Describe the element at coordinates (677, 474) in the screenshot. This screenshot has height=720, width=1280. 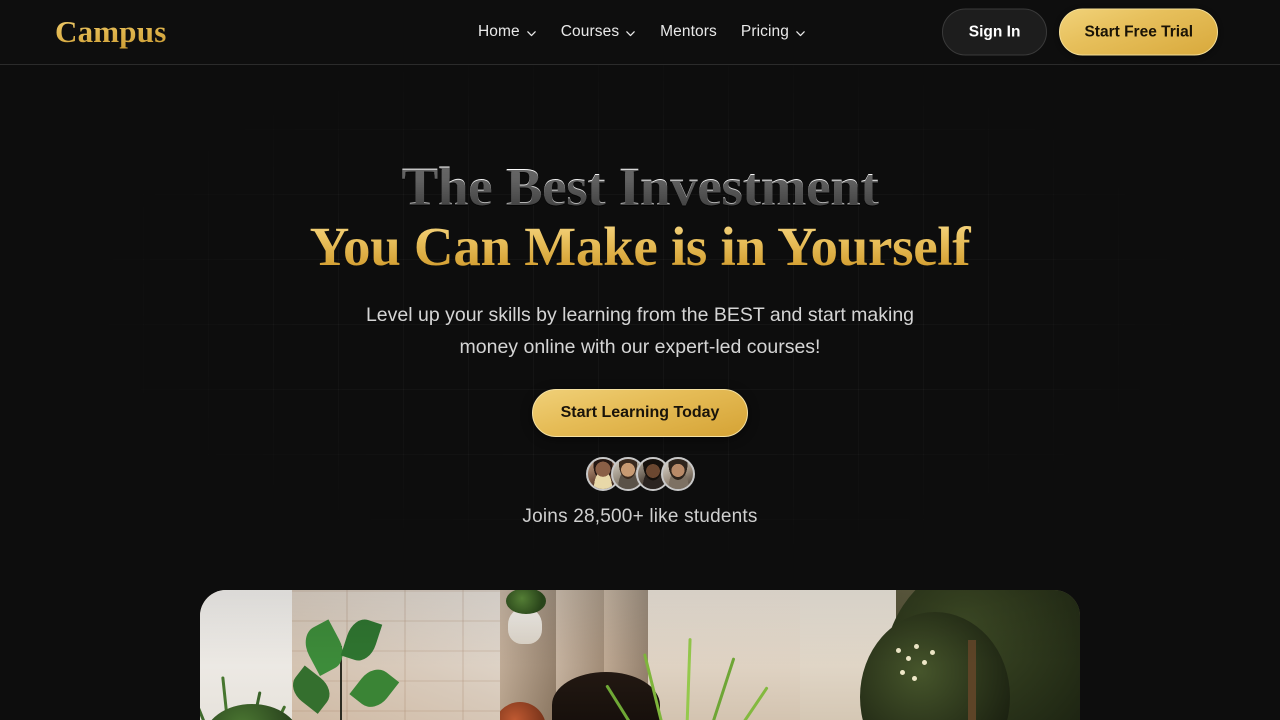
I see `avatar` at that location.